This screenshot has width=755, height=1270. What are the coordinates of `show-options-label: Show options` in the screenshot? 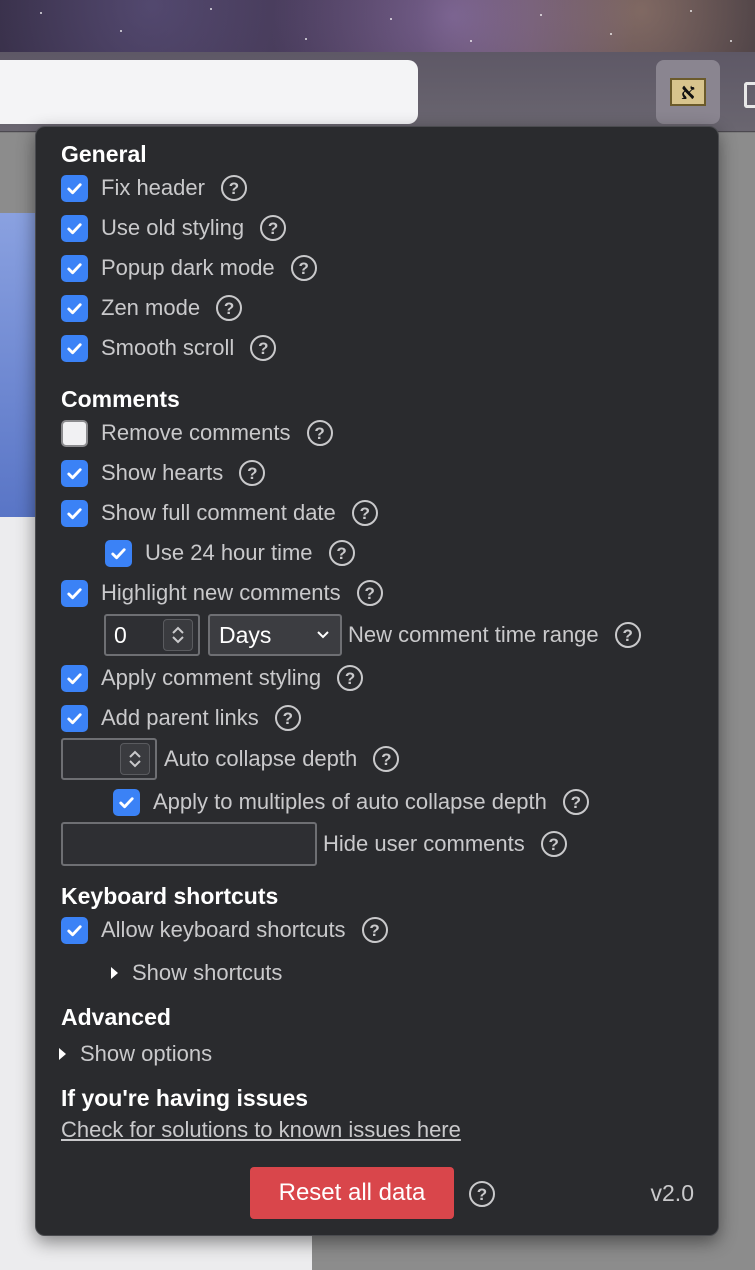 It's located at (146, 1053).